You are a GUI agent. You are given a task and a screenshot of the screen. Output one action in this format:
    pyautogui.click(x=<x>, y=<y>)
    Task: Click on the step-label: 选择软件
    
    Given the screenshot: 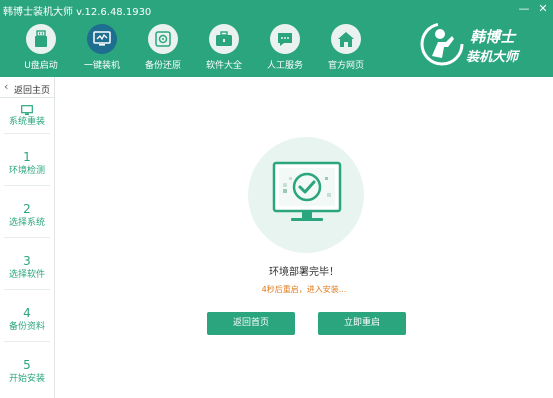 What is the action you would take?
    pyautogui.click(x=26, y=275)
    